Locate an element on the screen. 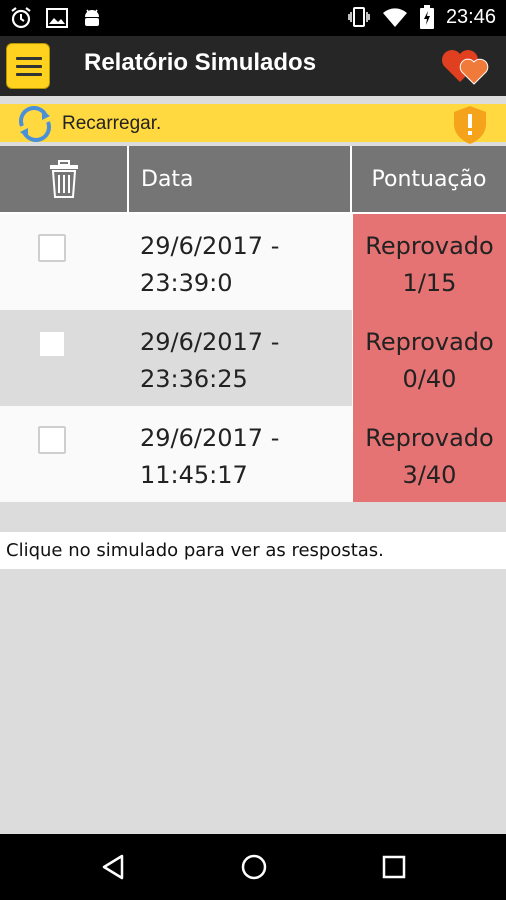 This screenshot has height=900, width=506. table-row: 29/6/2017 - 23:39:0 Reprovado 1/15 is located at coordinates (253, 262).